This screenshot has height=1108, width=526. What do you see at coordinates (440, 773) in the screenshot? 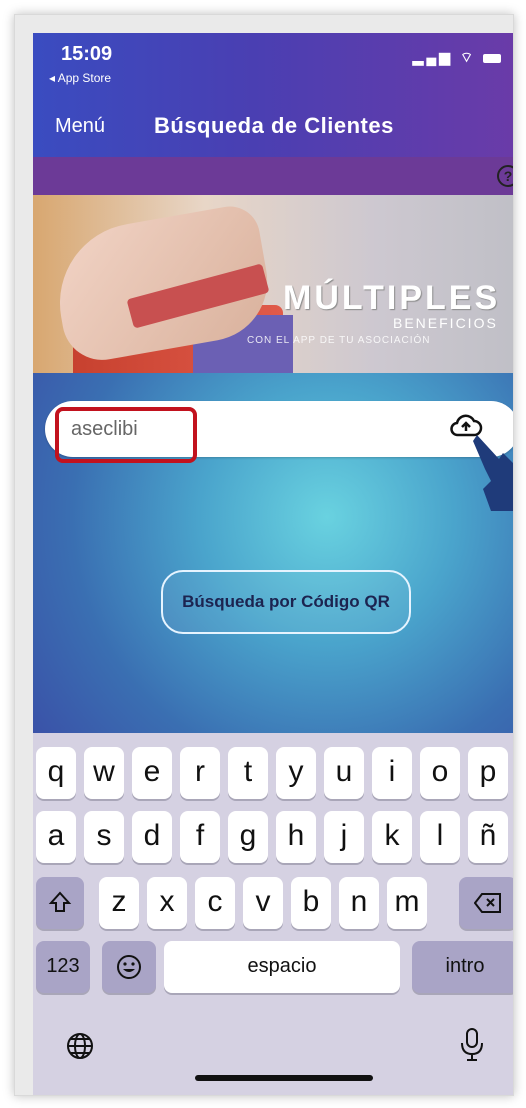
I see `key-o: o` at bounding box center [440, 773].